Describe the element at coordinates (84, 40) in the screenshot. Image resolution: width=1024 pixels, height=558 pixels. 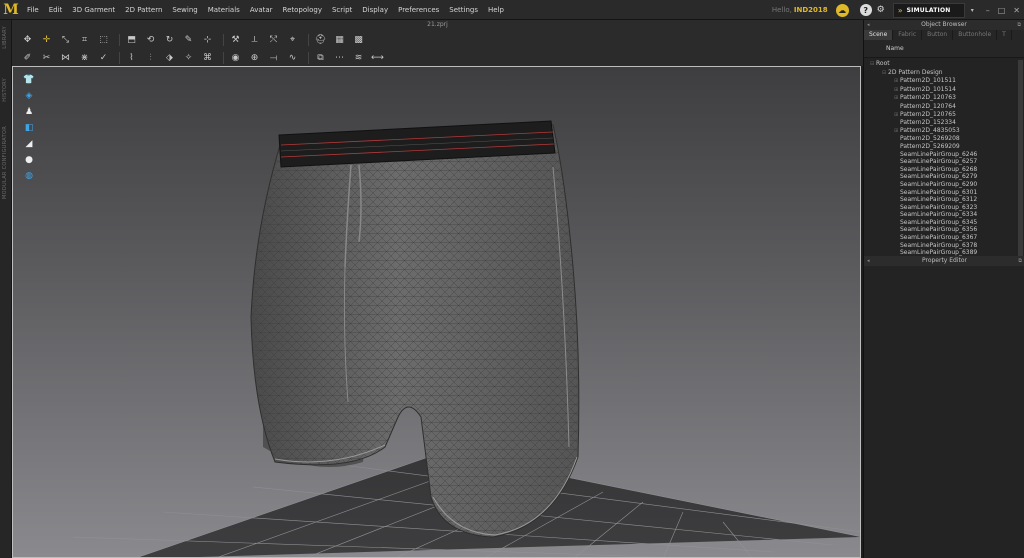
I see `edit-curve-icon: ⌗` at that location.